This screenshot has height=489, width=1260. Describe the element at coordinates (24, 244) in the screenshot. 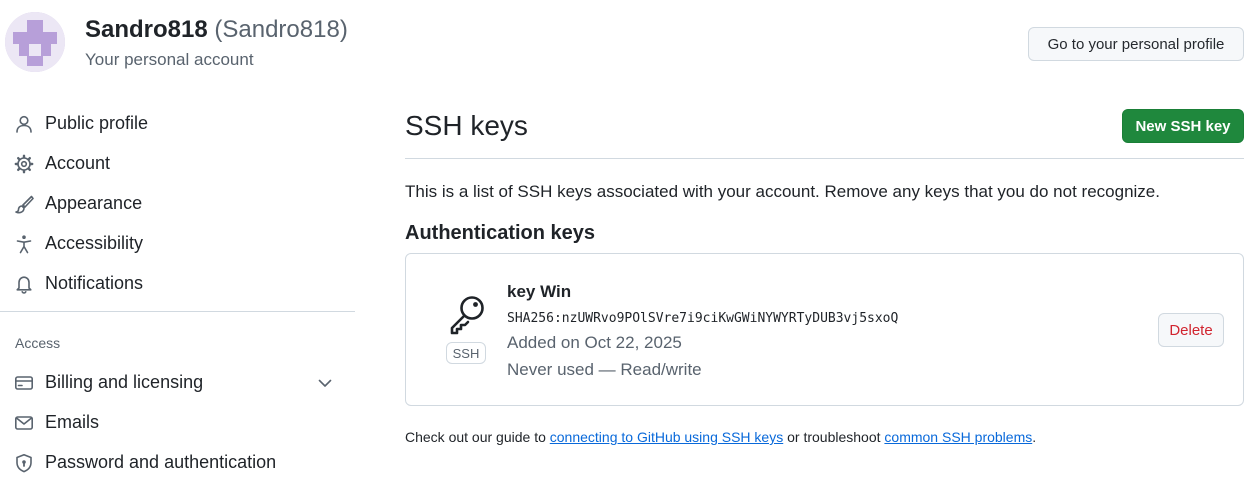

I see `accessibility-icon` at that location.